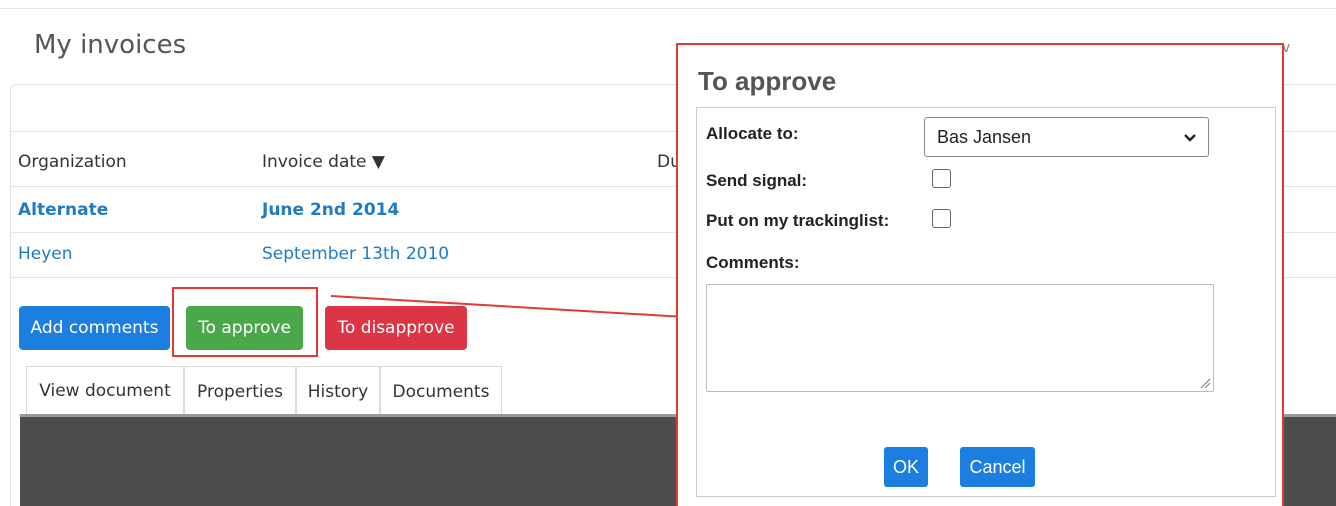 The height and width of the screenshot is (506, 1336). I want to click on resize-grip-icon, so click(1205, 383).